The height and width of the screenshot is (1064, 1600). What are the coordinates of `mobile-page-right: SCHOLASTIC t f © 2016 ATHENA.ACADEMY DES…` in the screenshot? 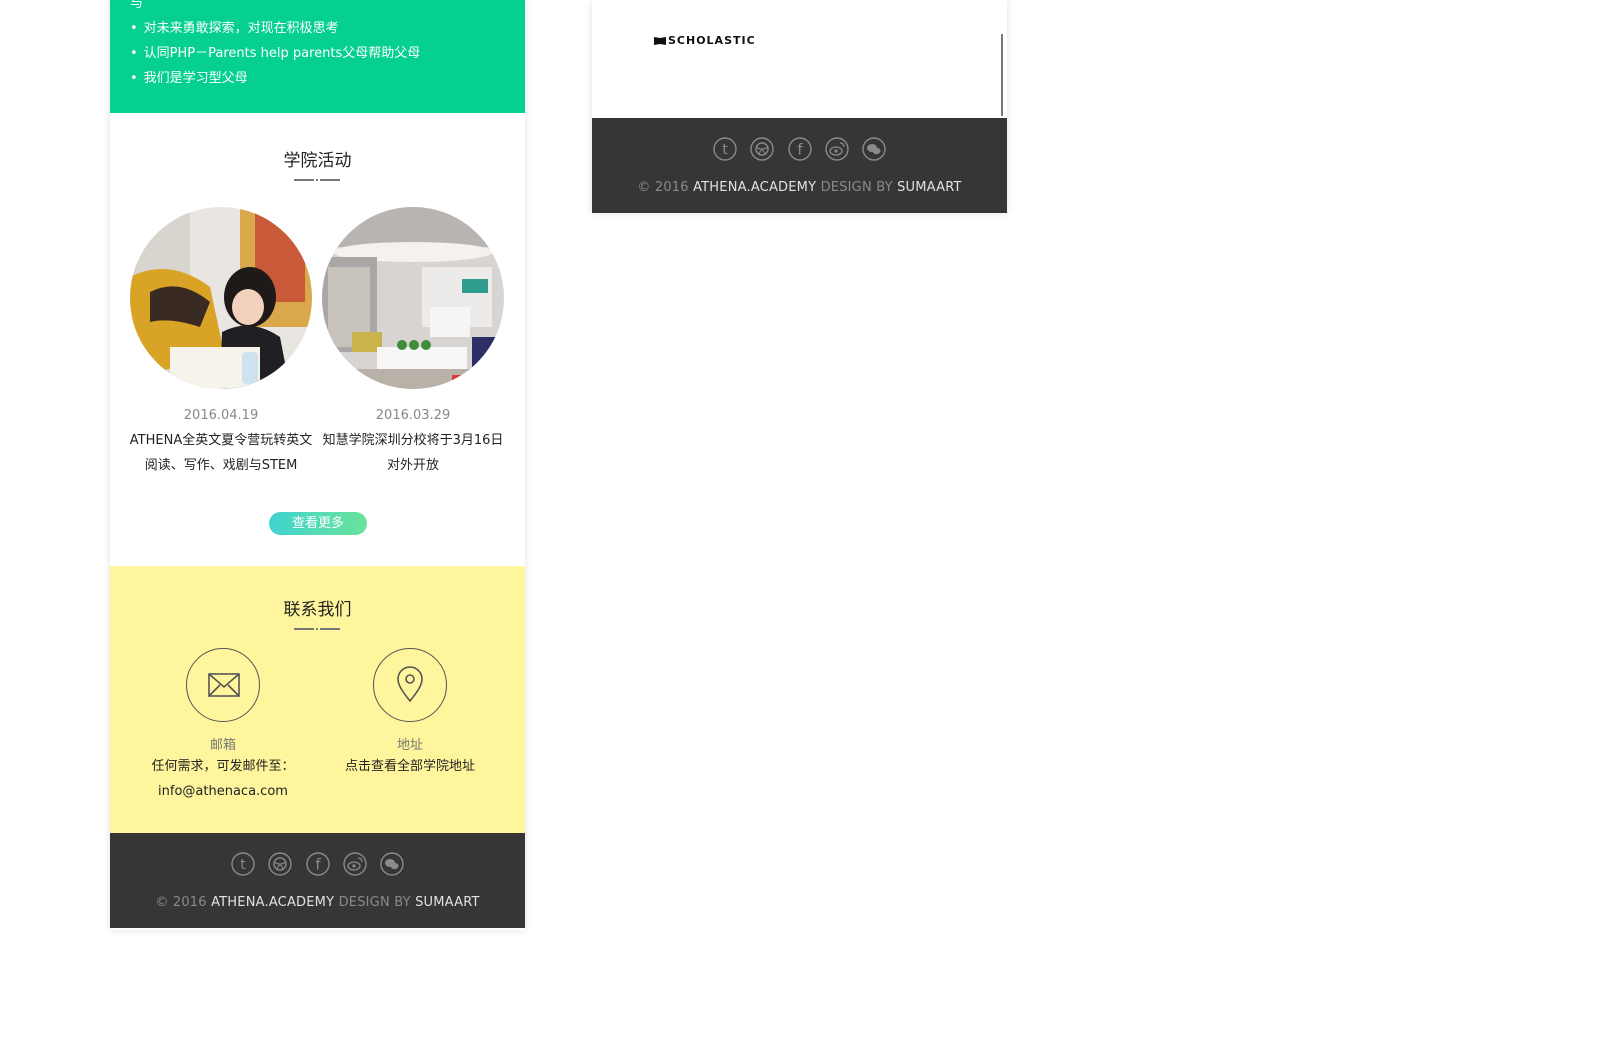 It's located at (799, 106).